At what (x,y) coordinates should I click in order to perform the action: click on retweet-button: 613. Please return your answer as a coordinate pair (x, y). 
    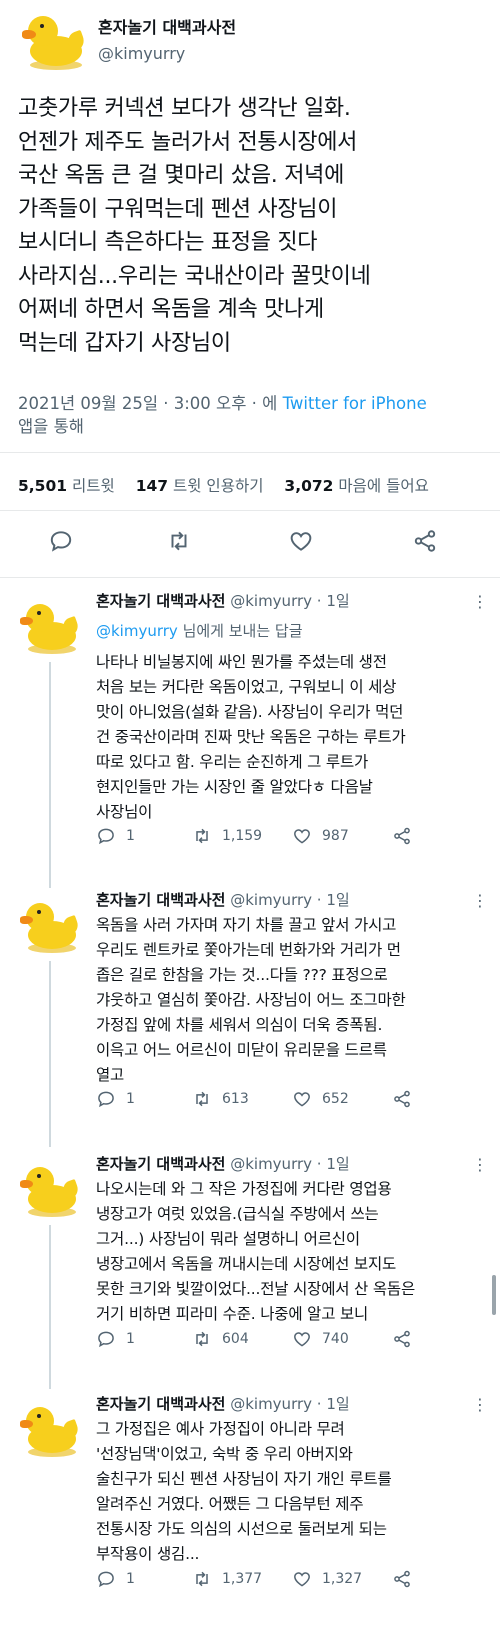
    Looking at the image, I should click on (220, 1099).